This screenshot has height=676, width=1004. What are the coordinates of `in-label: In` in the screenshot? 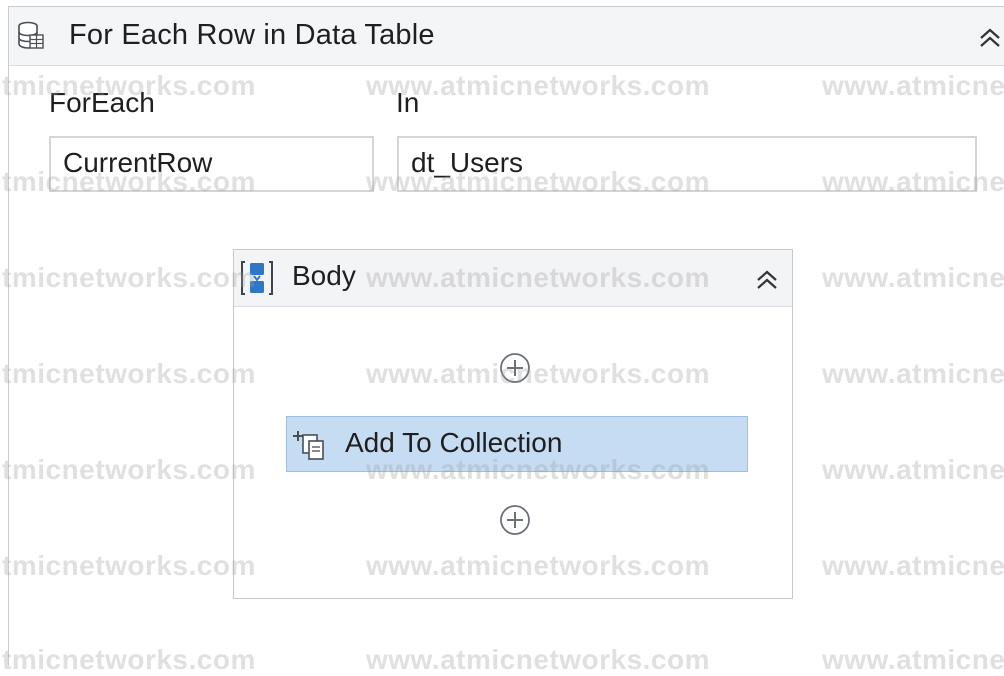 It's located at (408, 102).